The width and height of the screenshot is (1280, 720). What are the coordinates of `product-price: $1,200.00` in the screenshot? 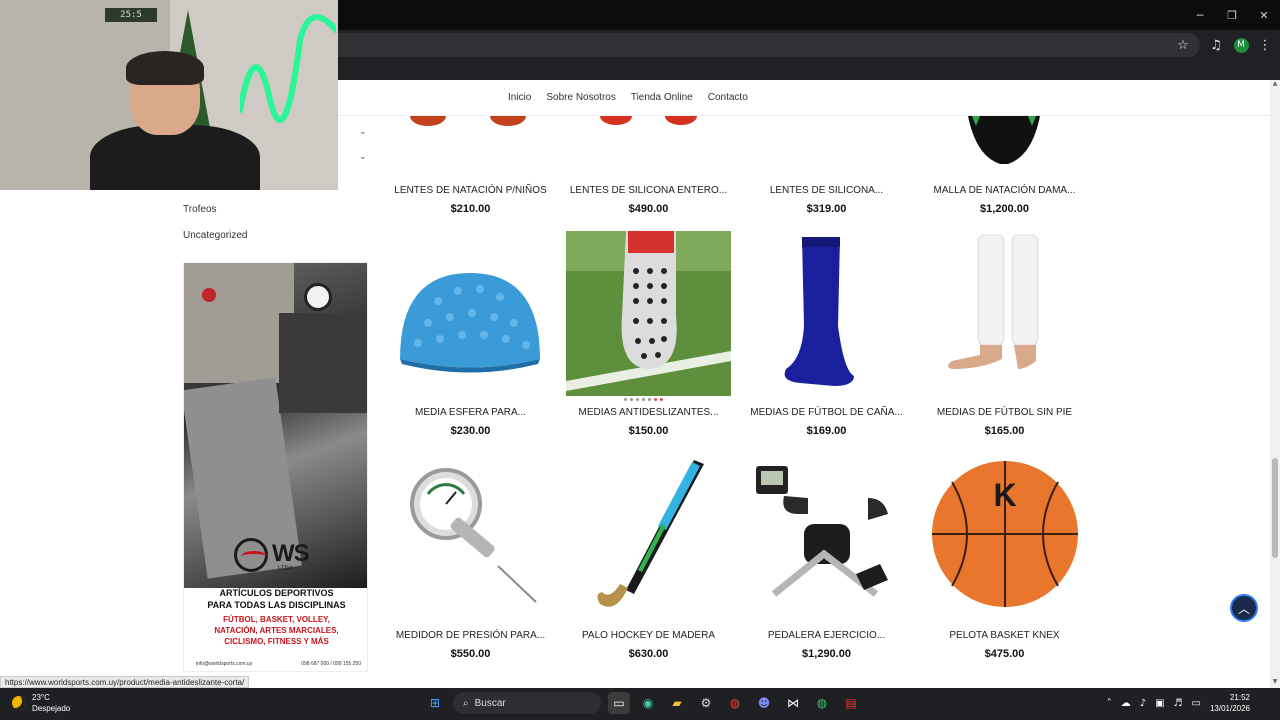 It's located at (1004, 209).